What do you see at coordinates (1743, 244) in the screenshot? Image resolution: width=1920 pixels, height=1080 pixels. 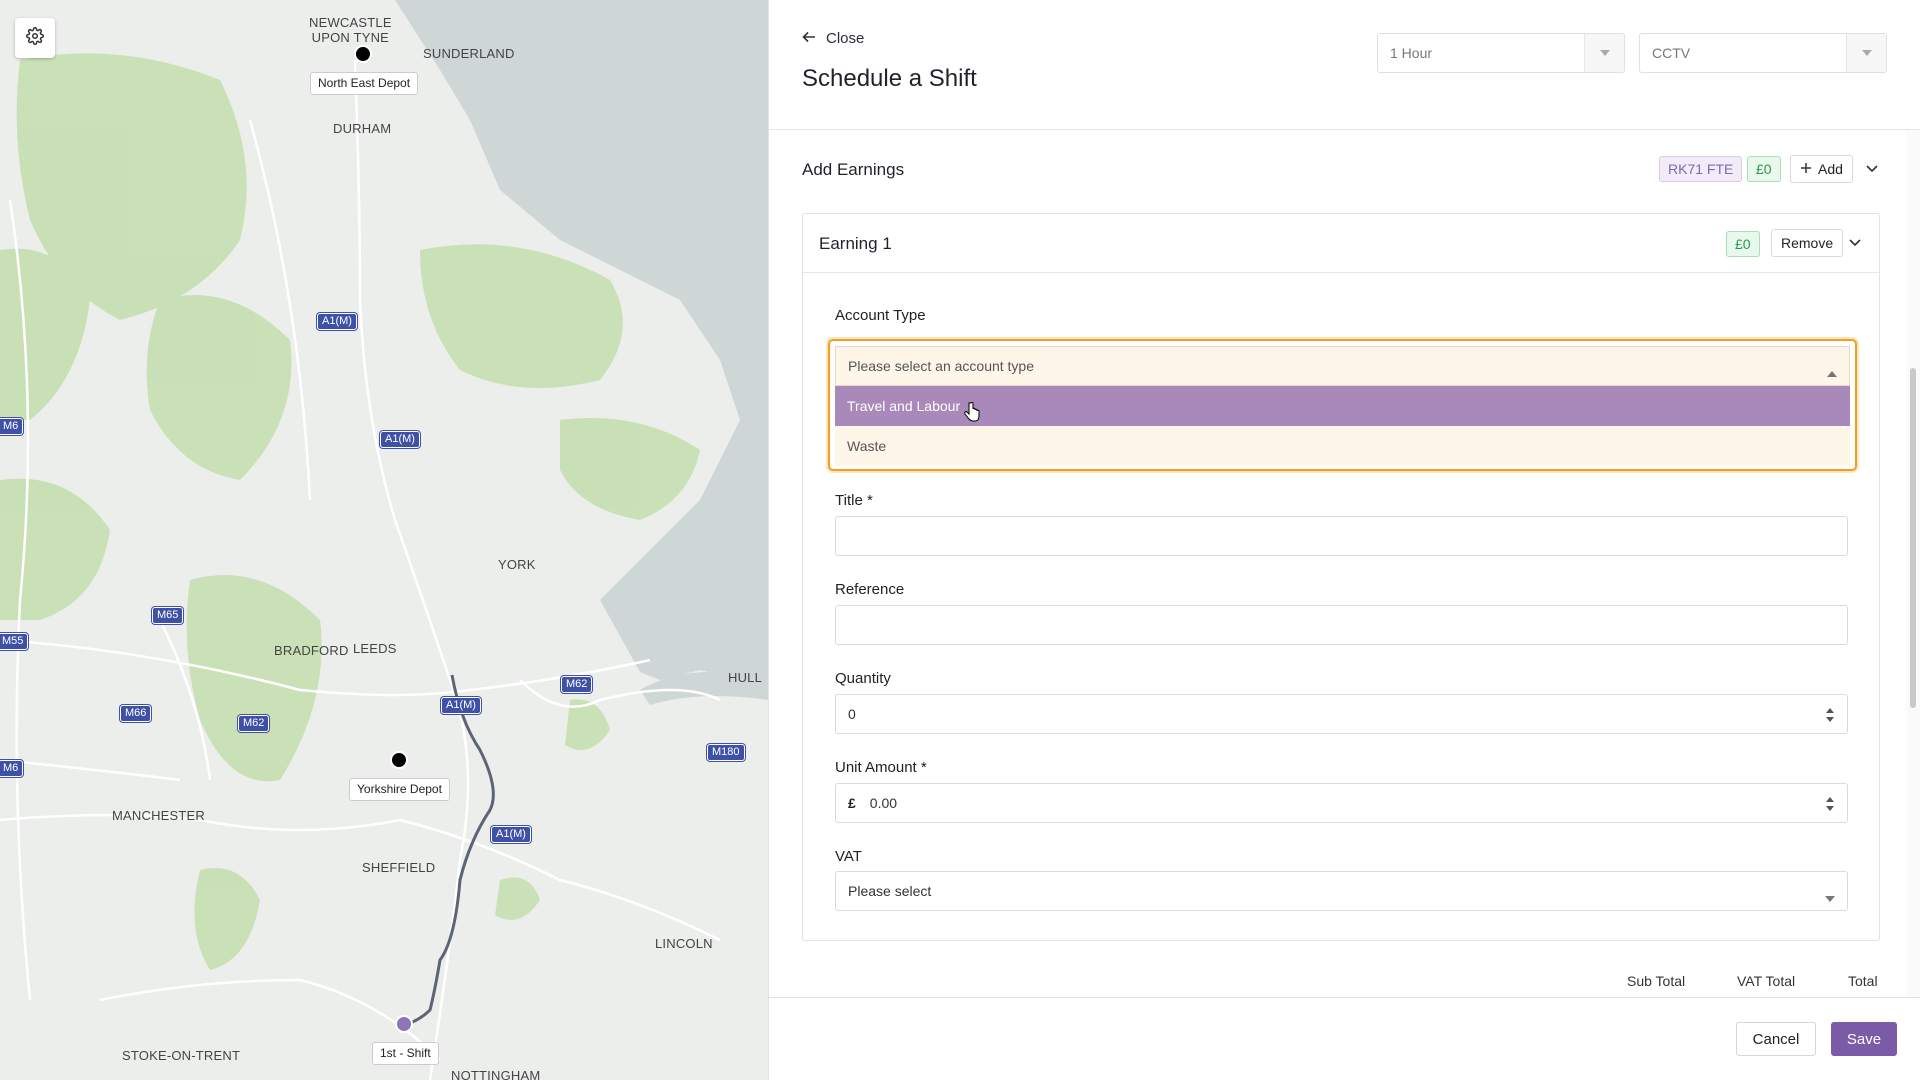 I see `earning-amount-badge: £0` at bounding box center [1743, 244].